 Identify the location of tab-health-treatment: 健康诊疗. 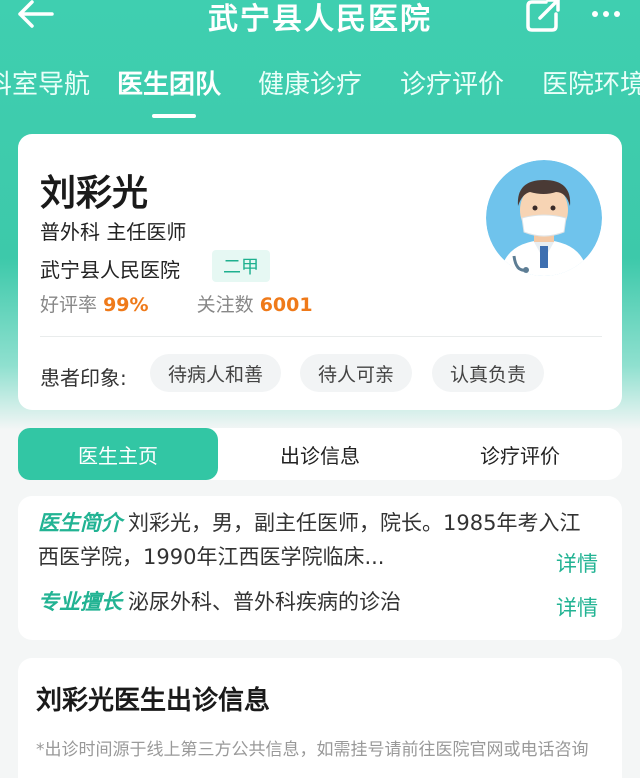
(310, 82).